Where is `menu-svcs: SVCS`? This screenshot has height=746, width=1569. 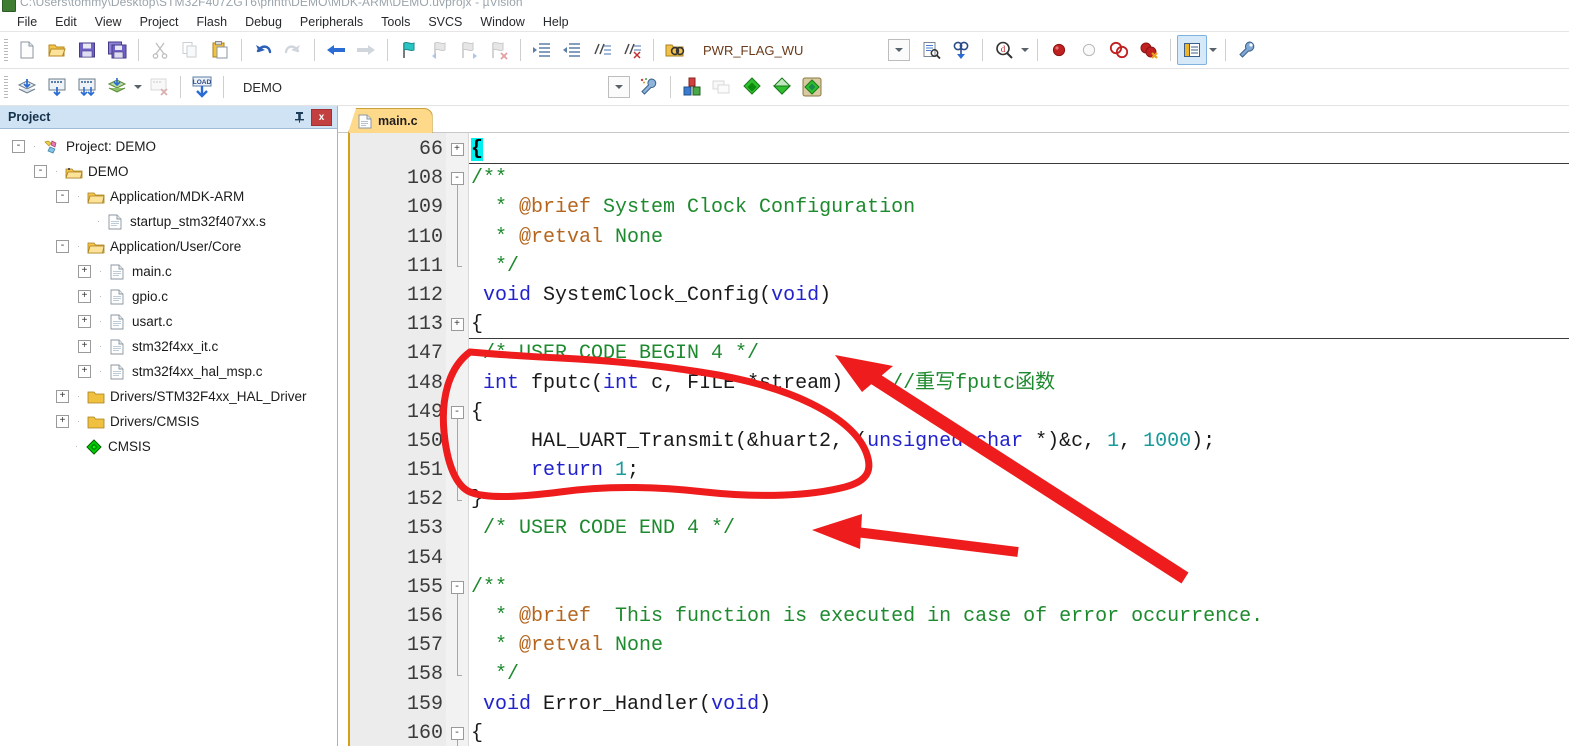 menu-svcs: SVCS is located at coordinates (445, 22).